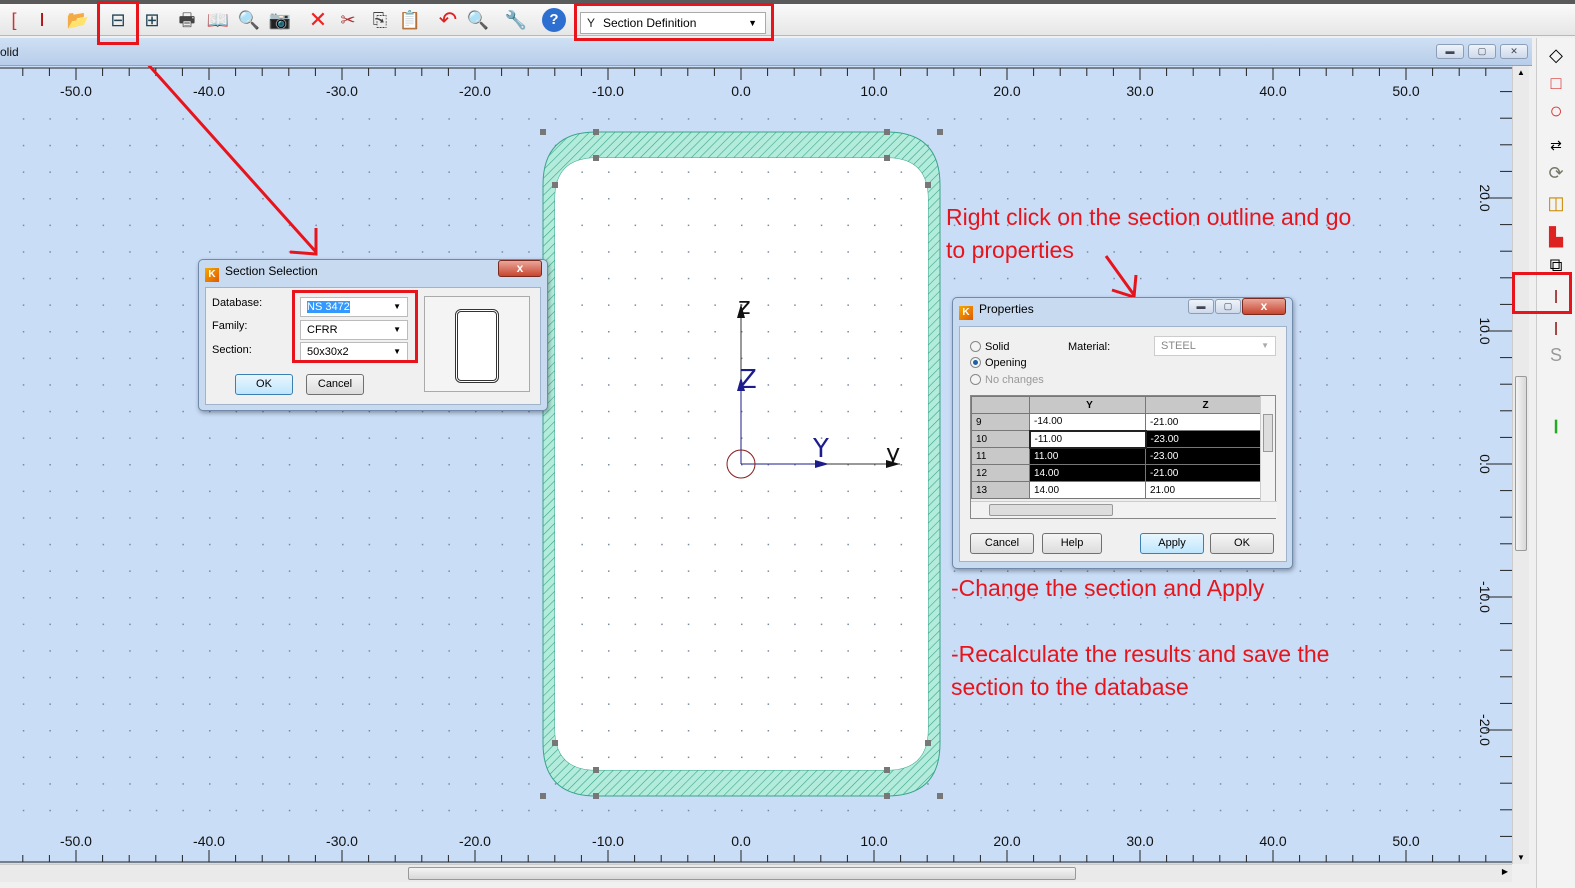  I want to click on undo-icon: ↶, so click(448, 20).